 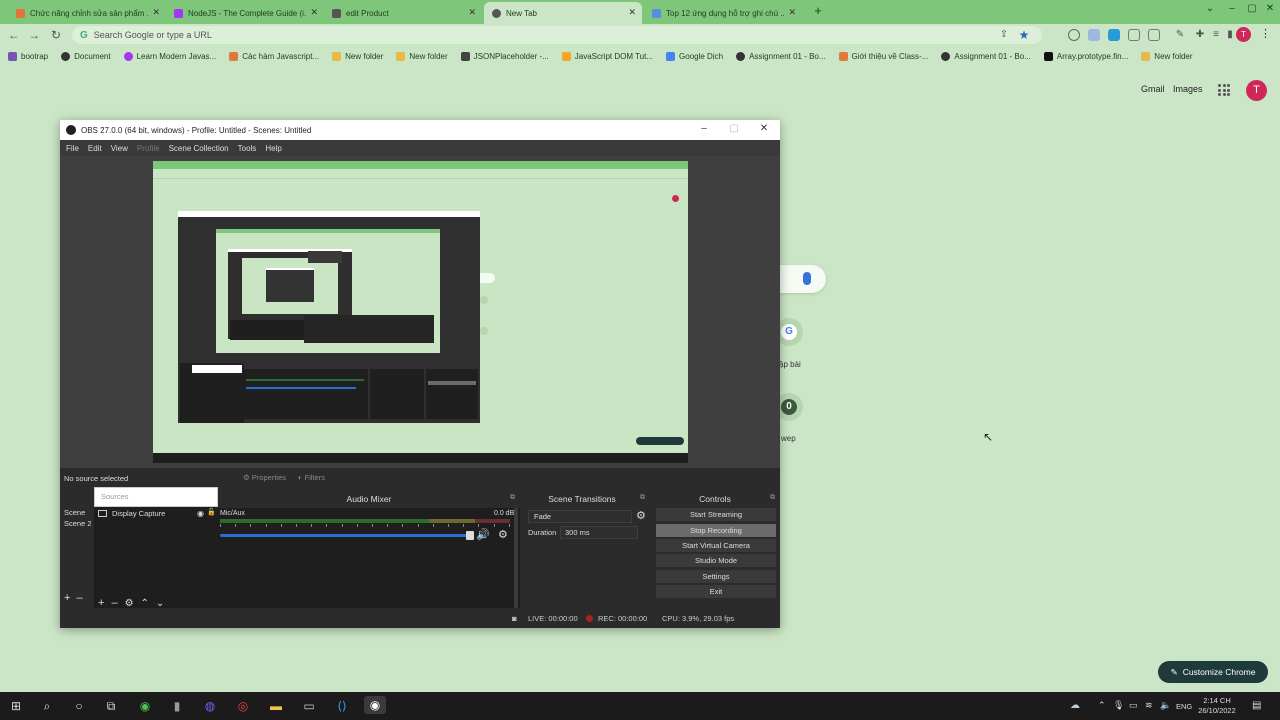 I want to click on back-icon: ←, so click(x=14, y=35).